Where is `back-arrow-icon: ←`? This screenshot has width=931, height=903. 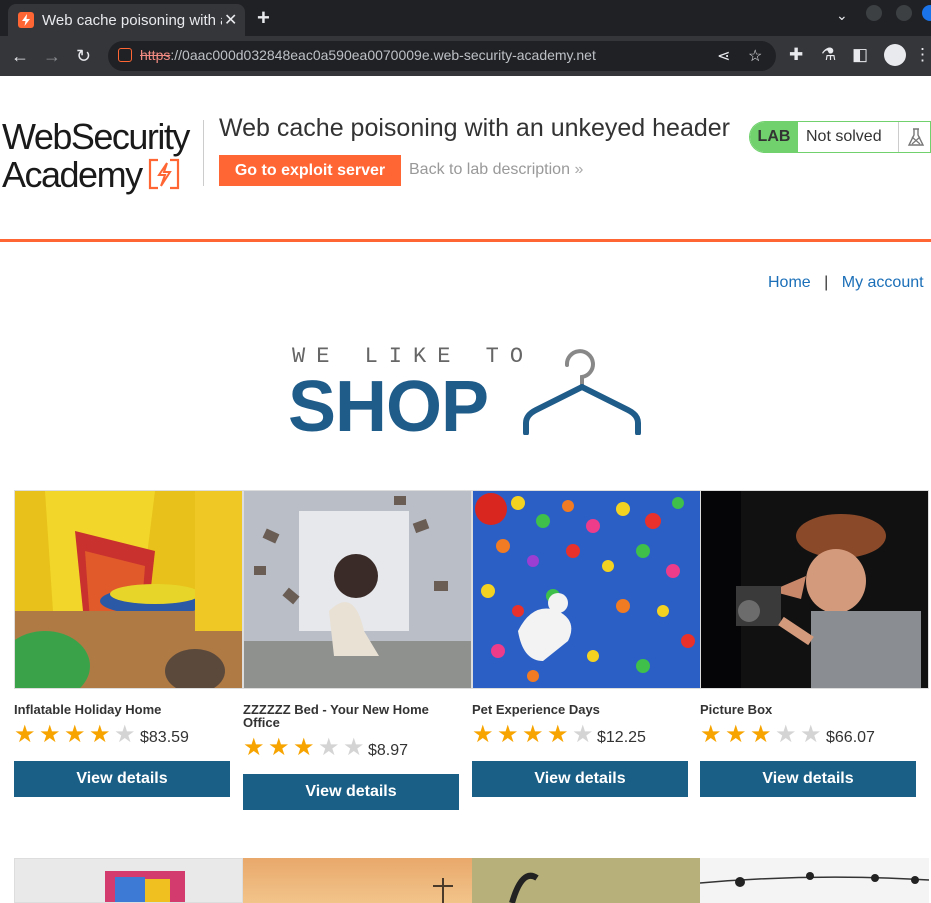
back-arrow-icon: ← is located at coordinates (20, 56).